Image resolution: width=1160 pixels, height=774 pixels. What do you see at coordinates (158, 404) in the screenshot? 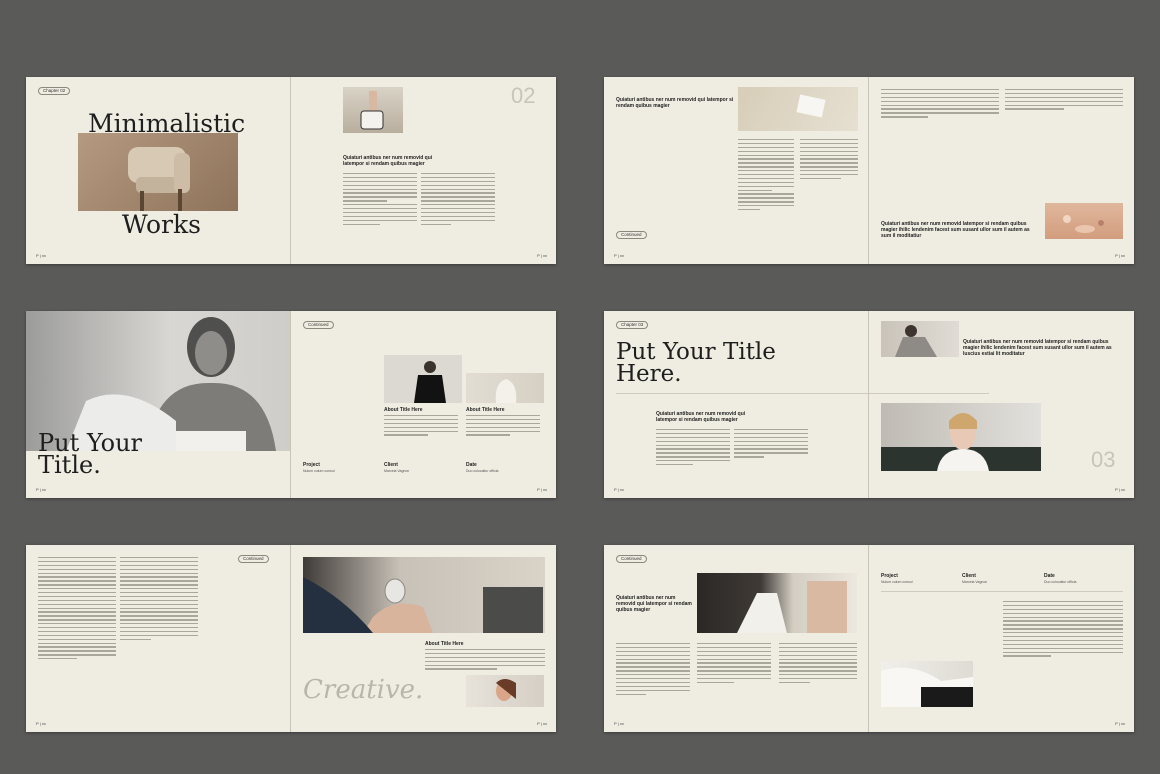
I see `left-page: Put Your Title. P | xx` at bounding box center [158, 404].